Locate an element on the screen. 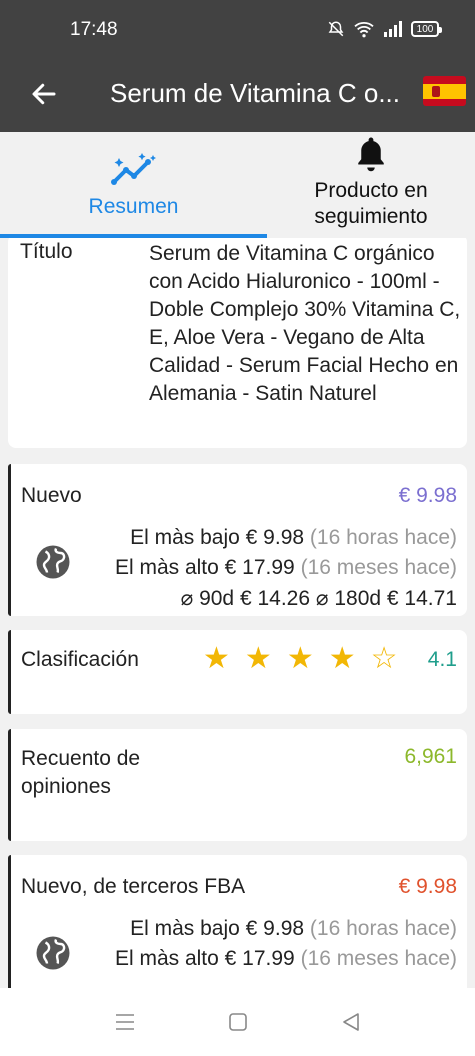 The image size is (475, 1056). signal-icon is located at coordinates (393, 29).